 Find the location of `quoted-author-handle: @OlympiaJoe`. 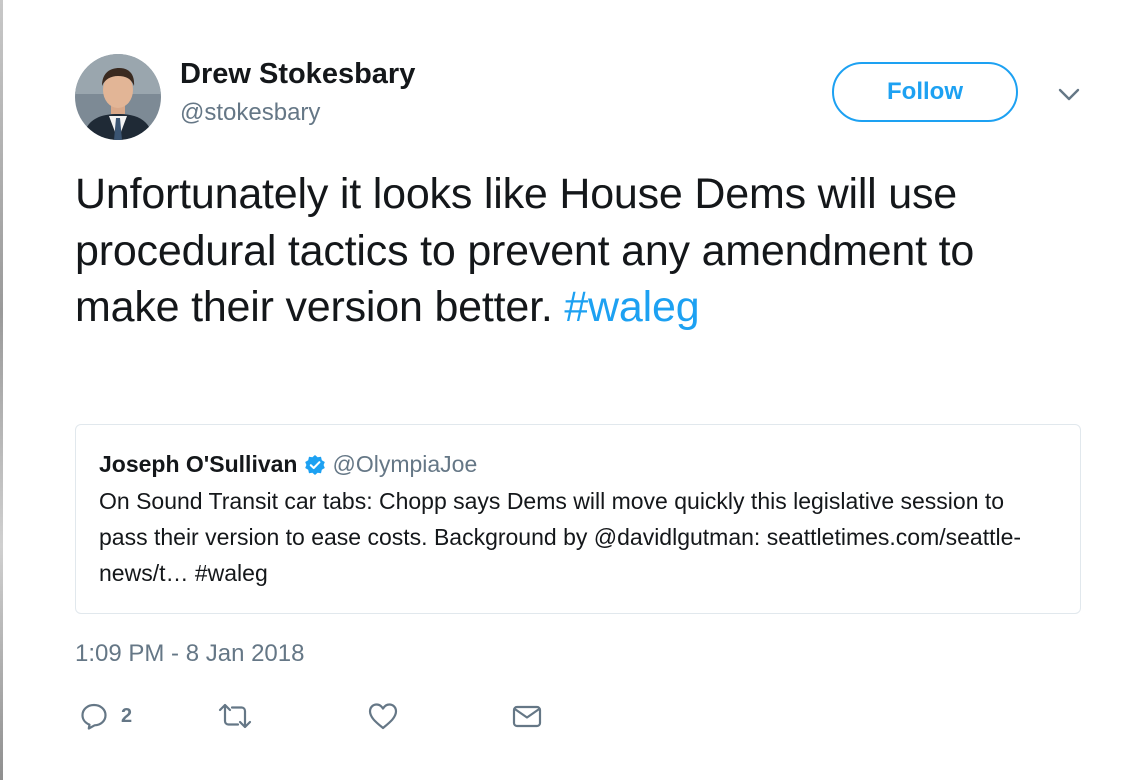

quoted-author-handle: @OlympiaJoe is located at coordinates (405, 464).